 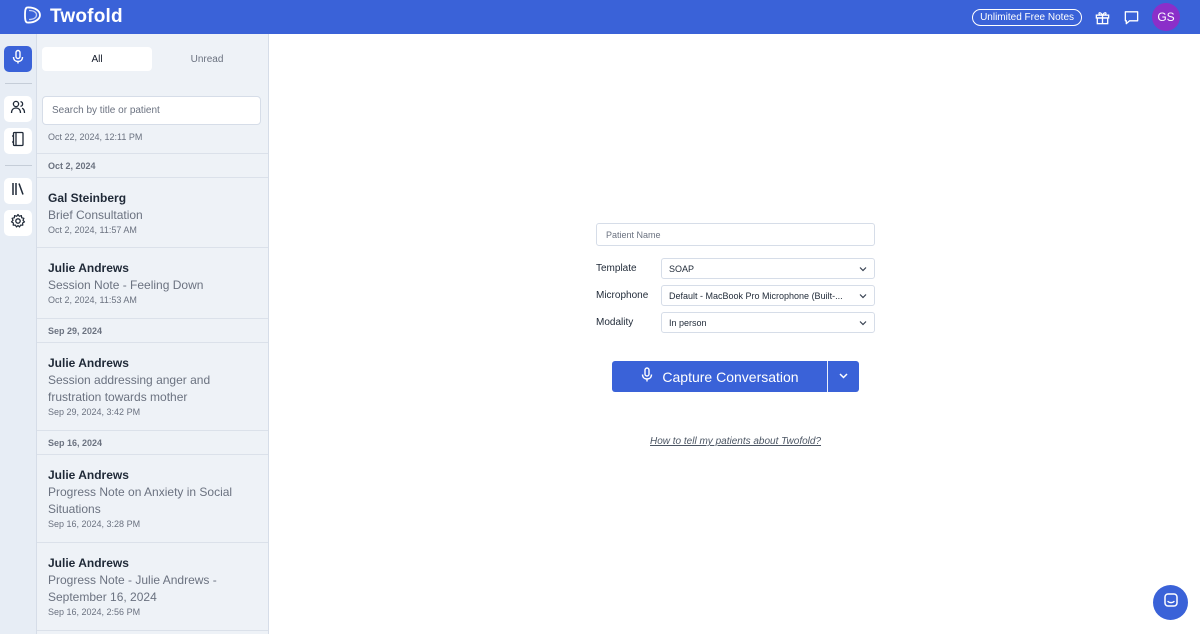 I want to click on note-time: Oct 2, 2024, 11:57 AM, so click(x=92, y=230).